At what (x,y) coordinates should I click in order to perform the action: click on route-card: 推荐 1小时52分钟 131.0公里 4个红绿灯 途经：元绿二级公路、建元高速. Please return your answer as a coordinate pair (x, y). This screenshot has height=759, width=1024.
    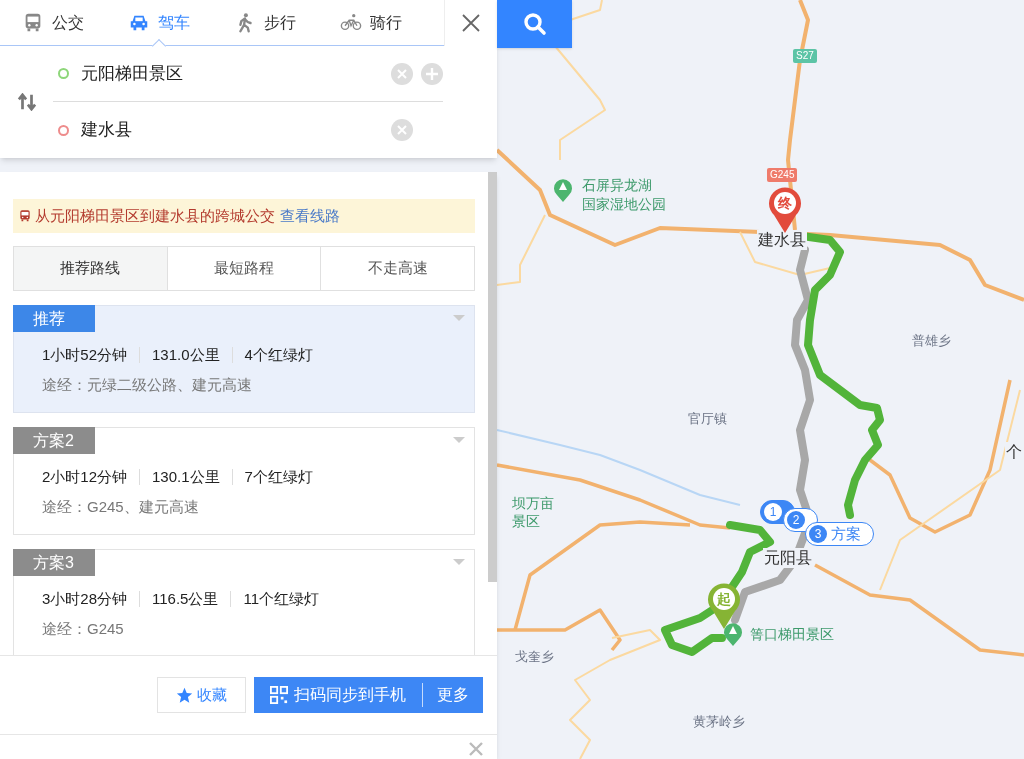
    Looking at the image, I should click on (244, 359).